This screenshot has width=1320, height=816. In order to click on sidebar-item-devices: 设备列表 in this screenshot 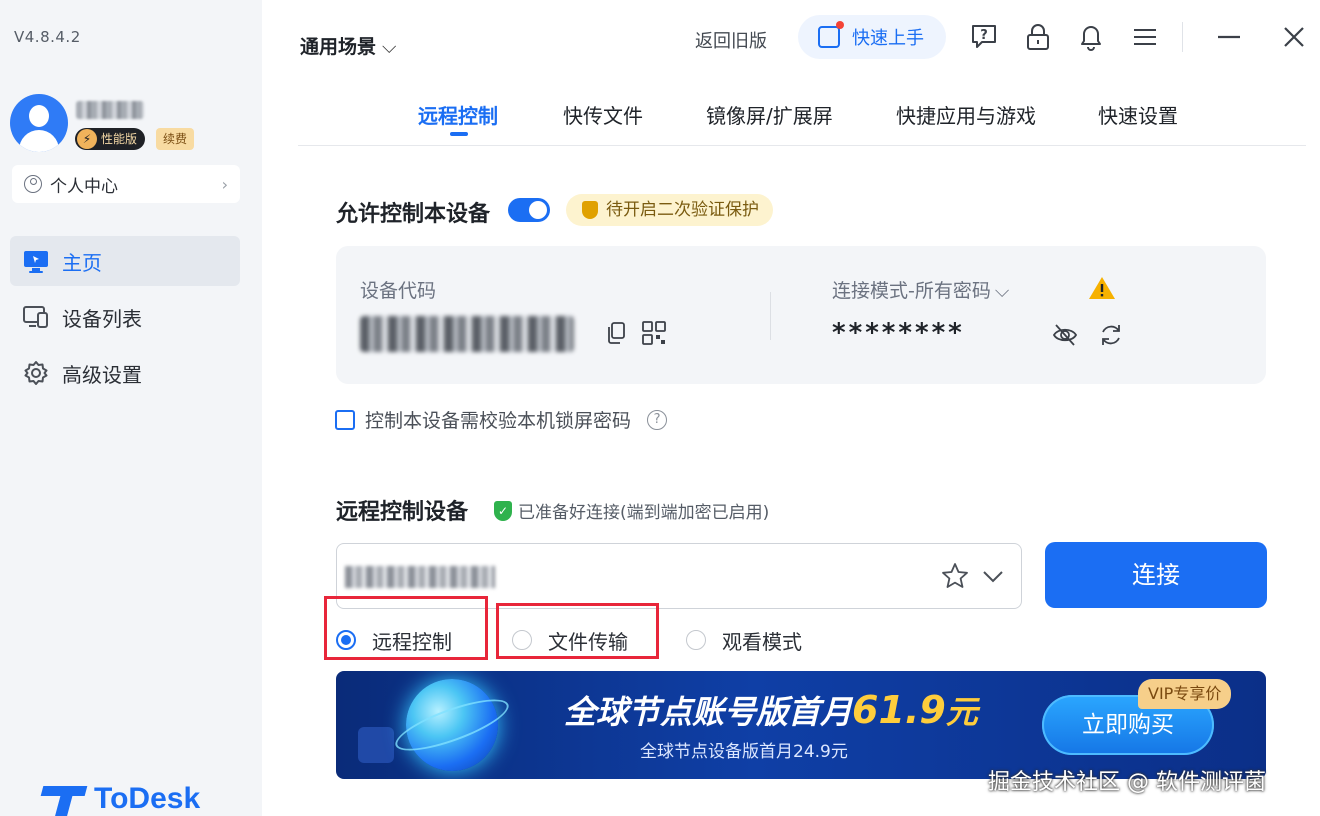, I will do `click(125, 317)`.